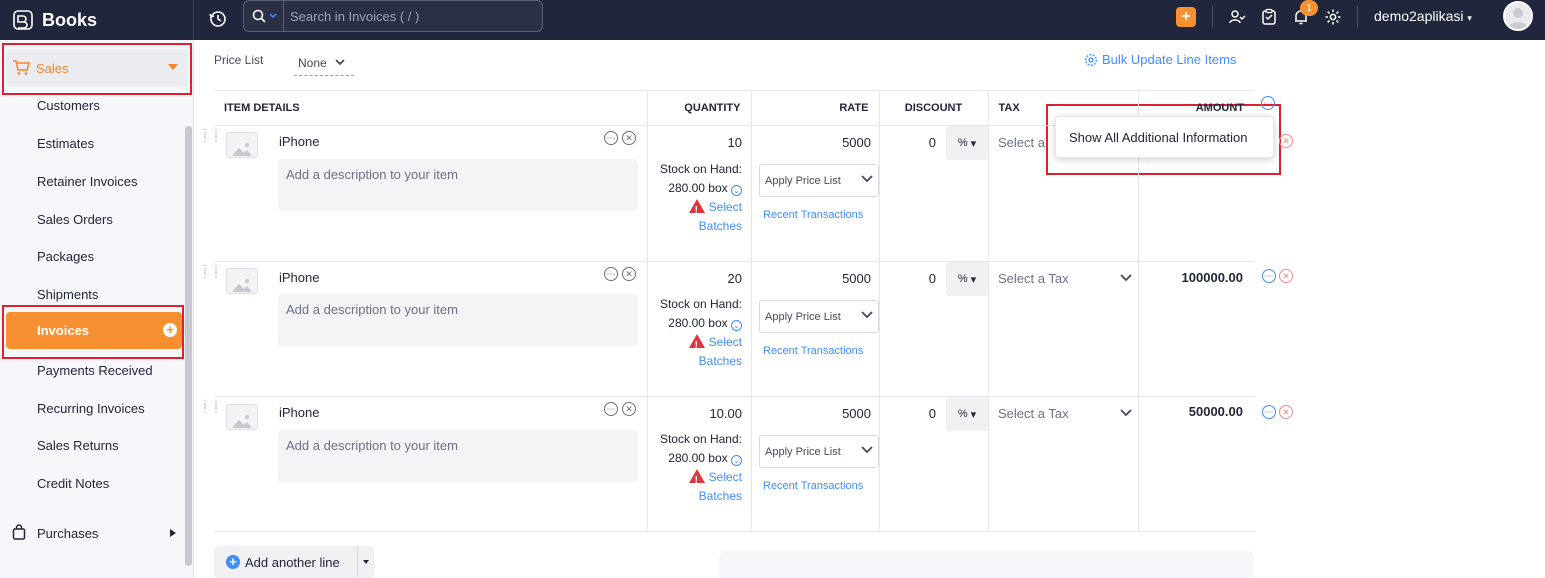 The height and width of the screenshot is (578, 1545). Describe the element at coordinates (65, 256) in the screenshot. I see `sidebar-item-packages: Packages` at that location.